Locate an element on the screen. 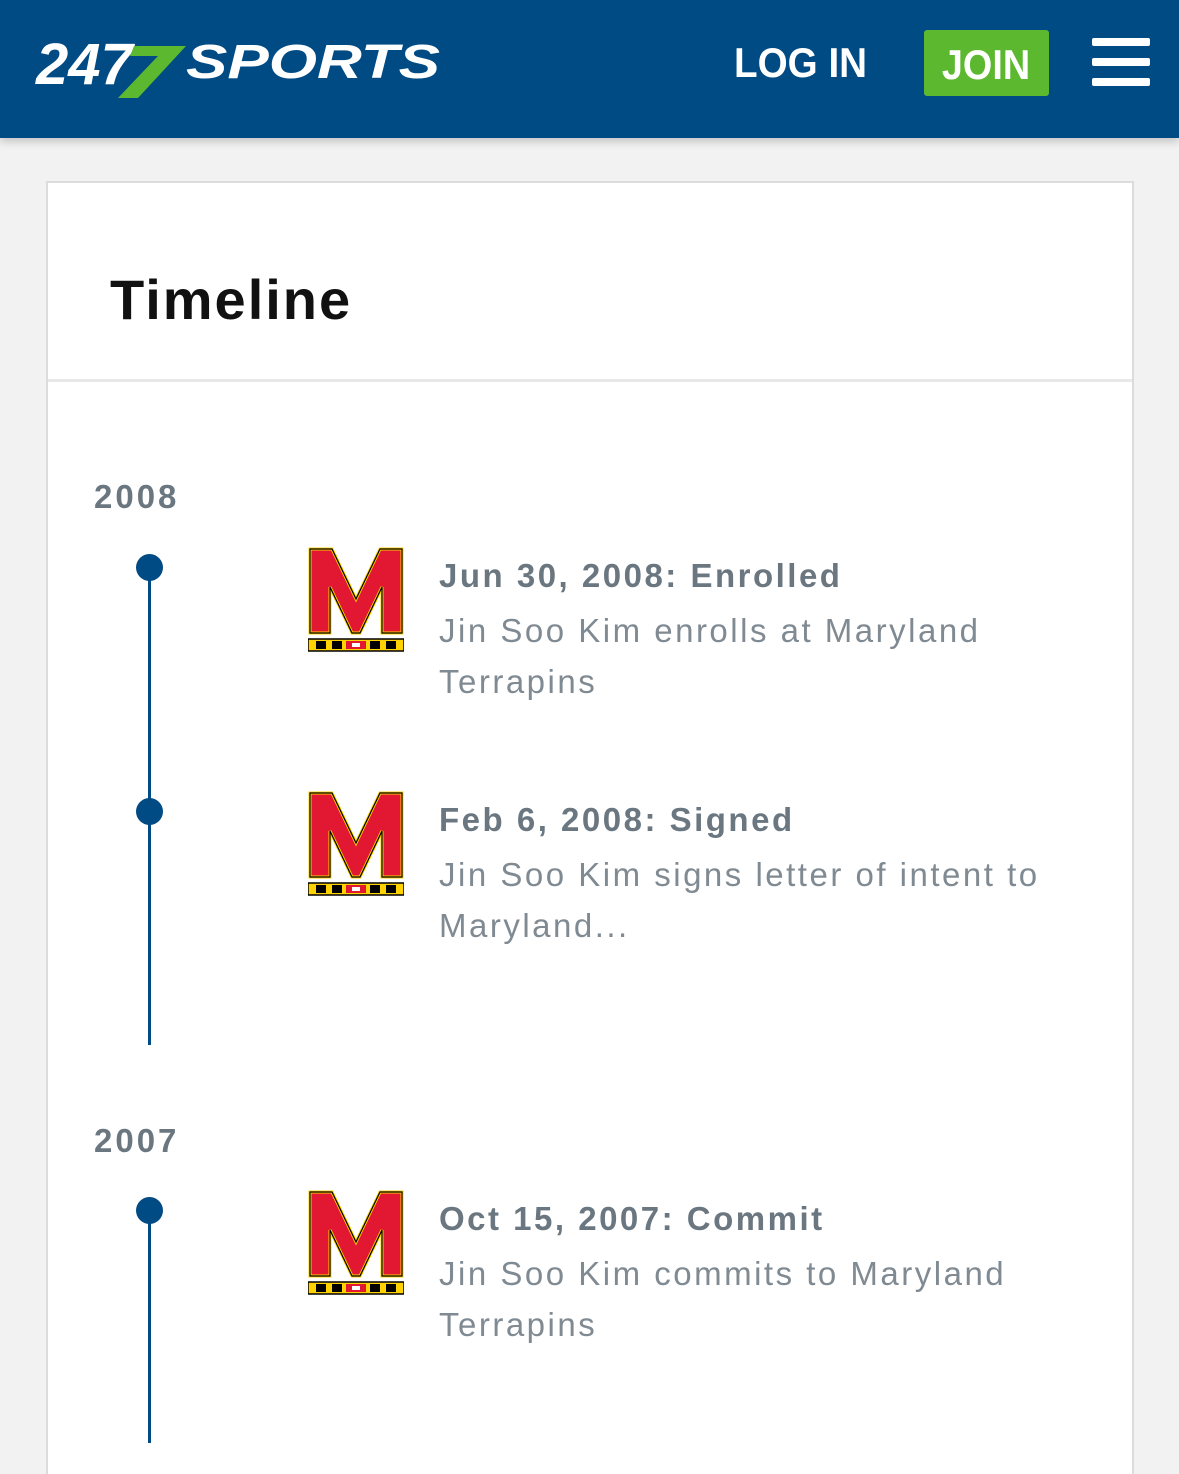  login-link: LOG IN is located at coordinates (800, 63).